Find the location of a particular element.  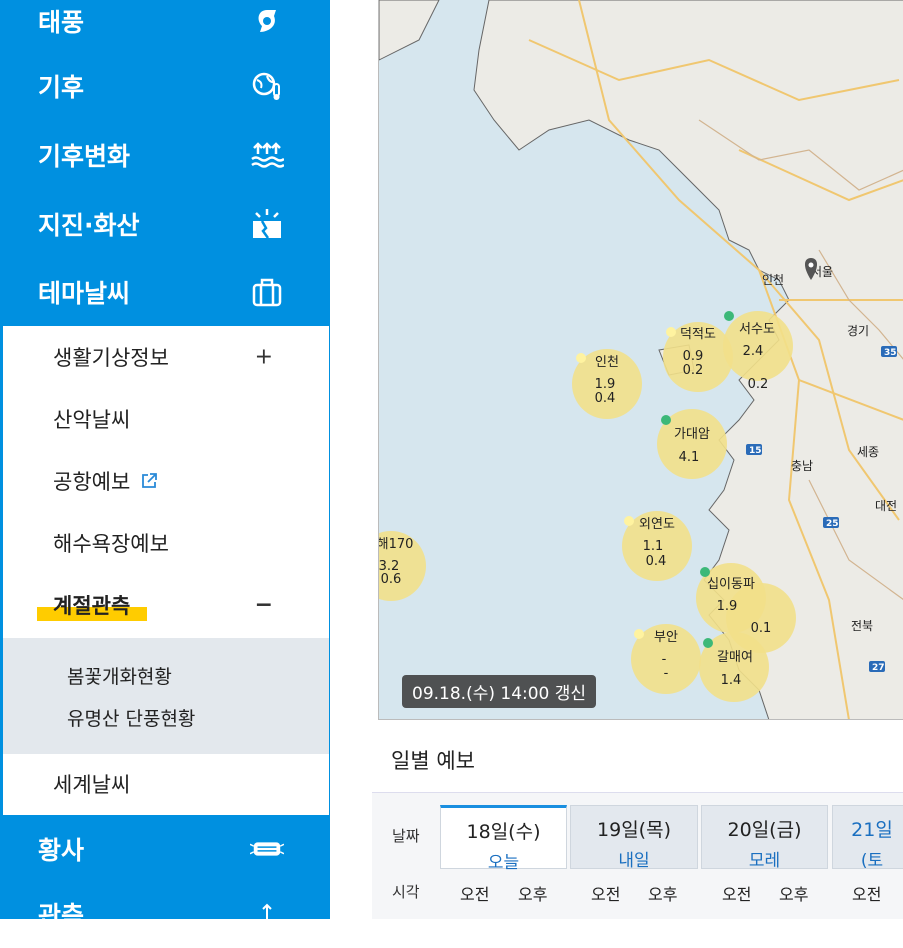

nav-label: 기후변화 is located at coordinates (84, 156).